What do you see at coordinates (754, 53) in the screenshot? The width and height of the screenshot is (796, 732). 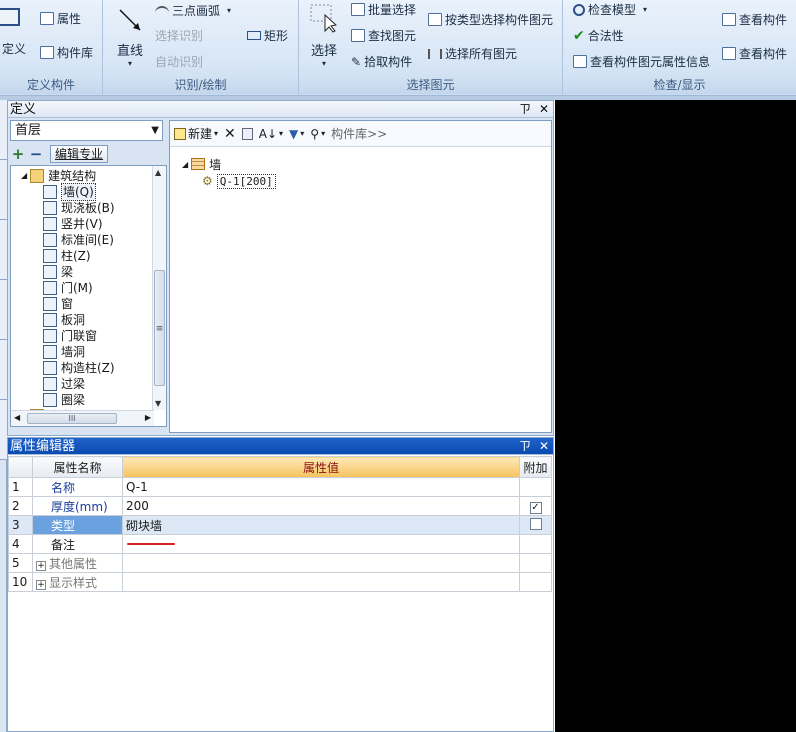 I see `view-component-bottom-button: 查看构件` at bounding box center [754, 53].